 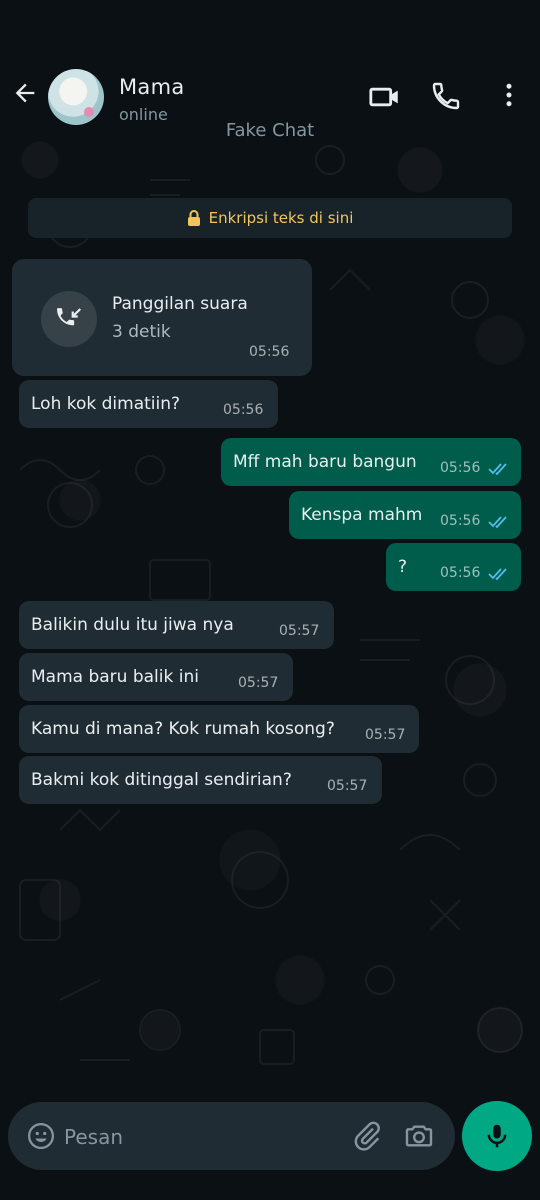 What do you see at coordinates (325, 462) in the screenshot?
I see `message-text: Mff mah baru bangun` at bounding box center [325, 462].